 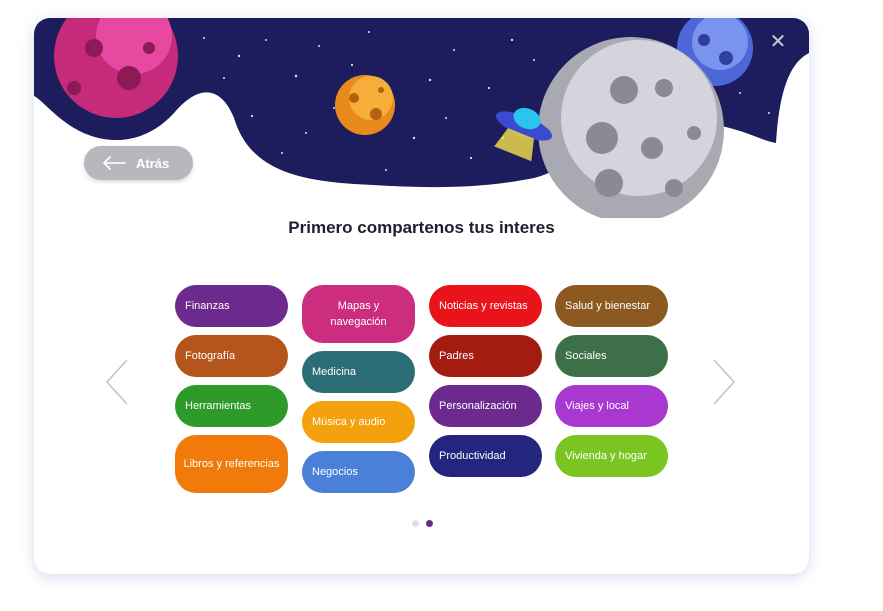 I want to click on interest-medicina: Medicina, so click(x=358, y=372).